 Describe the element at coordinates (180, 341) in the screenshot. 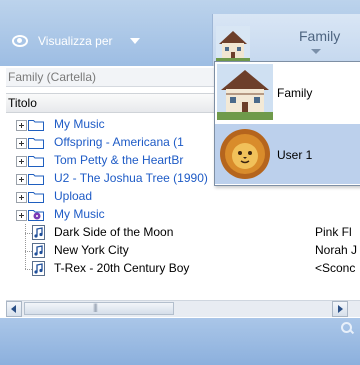

I see `bottom-bar` at that location.